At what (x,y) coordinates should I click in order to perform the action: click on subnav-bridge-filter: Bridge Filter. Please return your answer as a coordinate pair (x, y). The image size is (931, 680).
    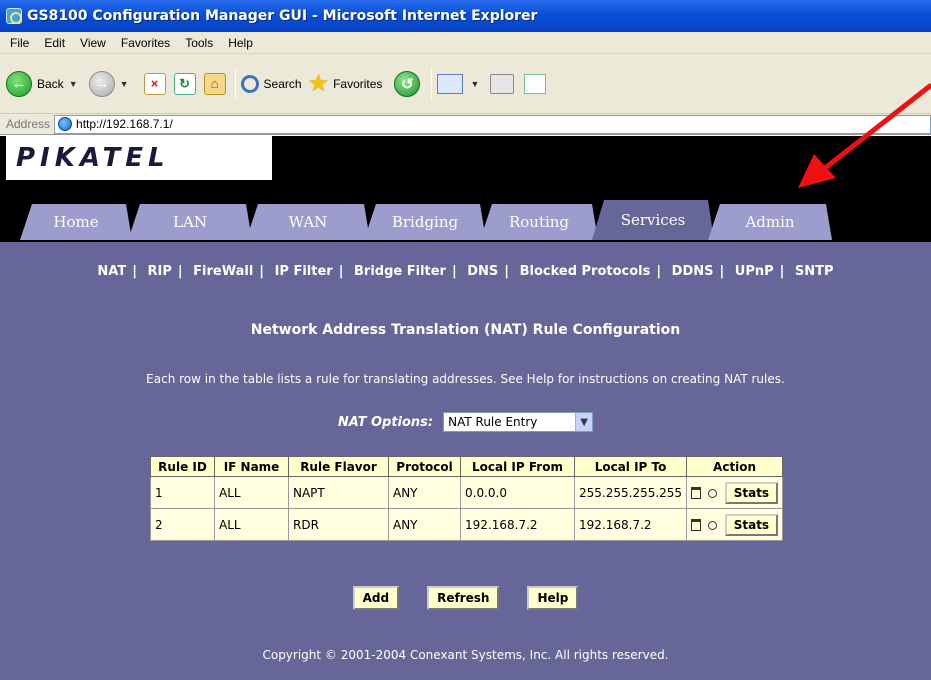
    Looking at the image, I should click on (400, 271).